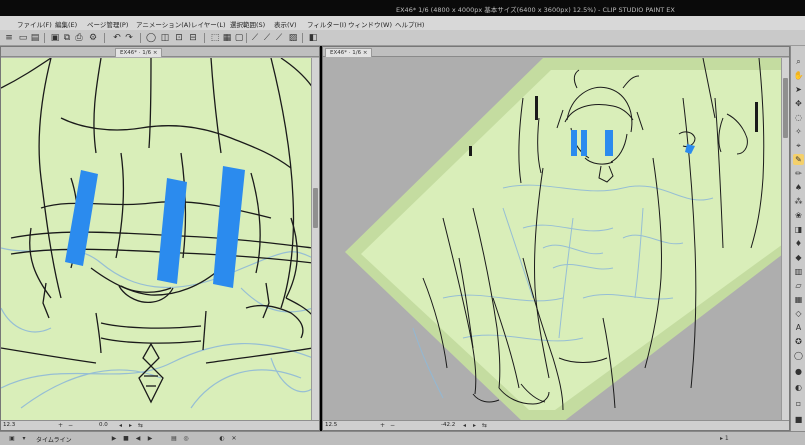  Describe the element at coordinates (315, 208) in the screenshot. I see `left-scroll-thumb` at that location.